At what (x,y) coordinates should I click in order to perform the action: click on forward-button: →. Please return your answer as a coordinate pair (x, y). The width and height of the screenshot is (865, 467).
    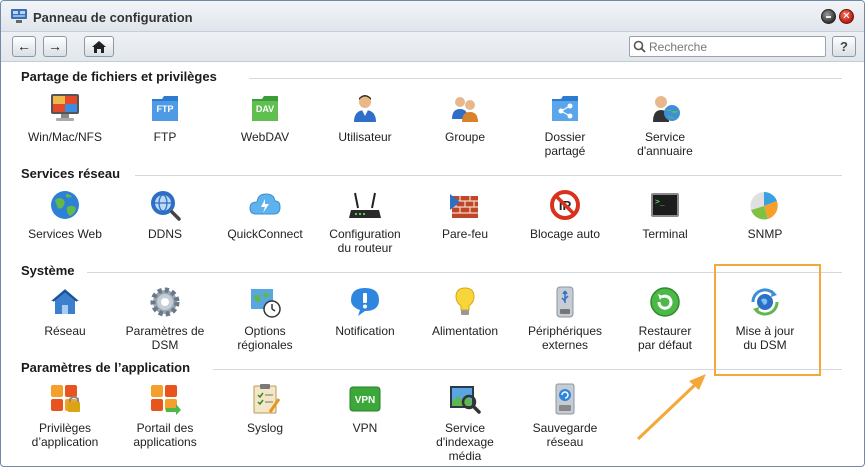
    Looking at the image, I should click on (55, 46).